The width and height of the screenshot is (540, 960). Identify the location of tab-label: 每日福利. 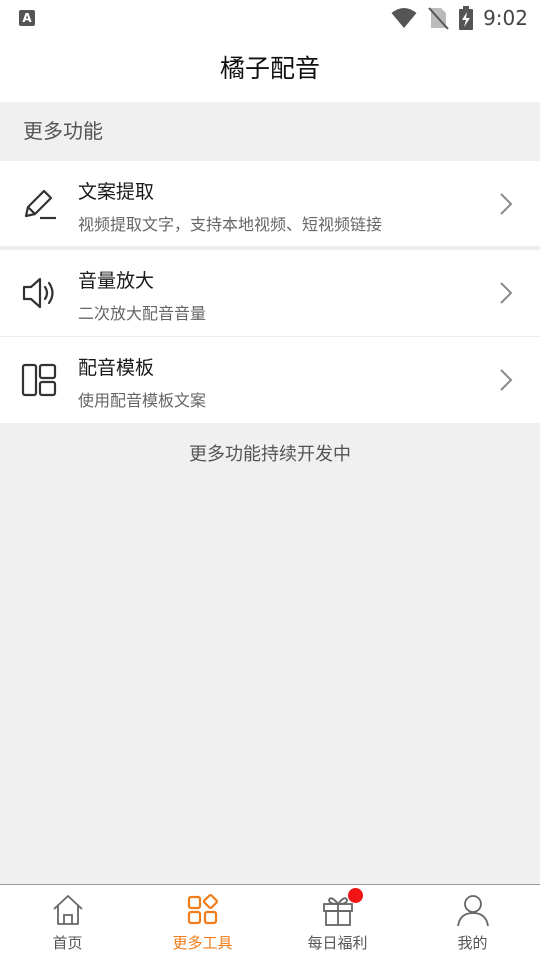
(337, 943).